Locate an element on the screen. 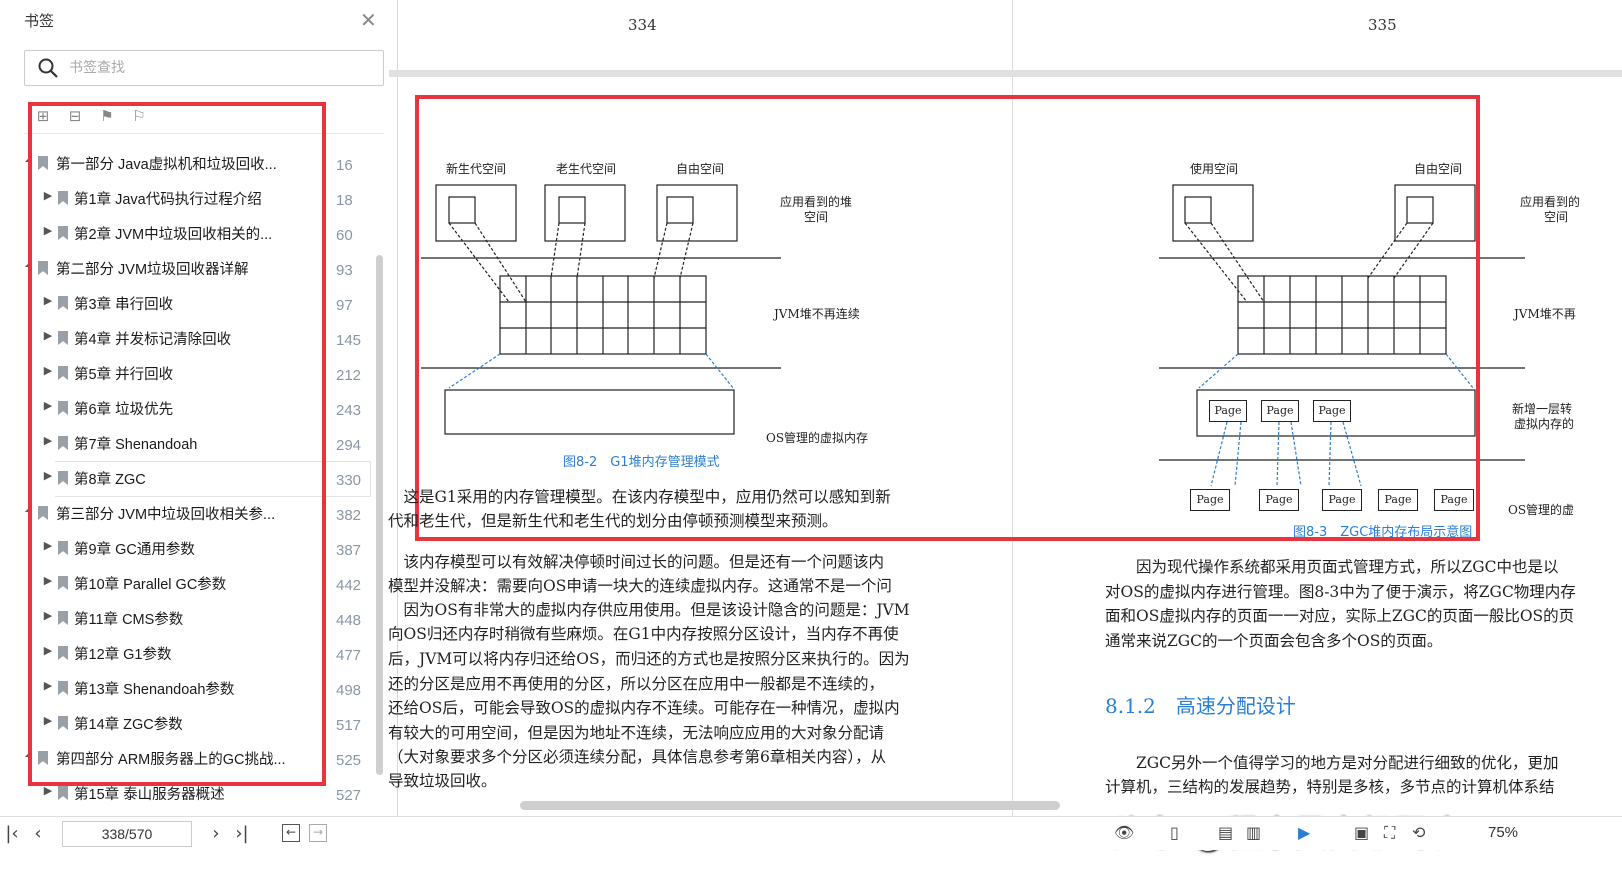 Image resolution: width=1622 pixels, height=878 pixels. back-icon: ← is located at coordinates (291, 833).